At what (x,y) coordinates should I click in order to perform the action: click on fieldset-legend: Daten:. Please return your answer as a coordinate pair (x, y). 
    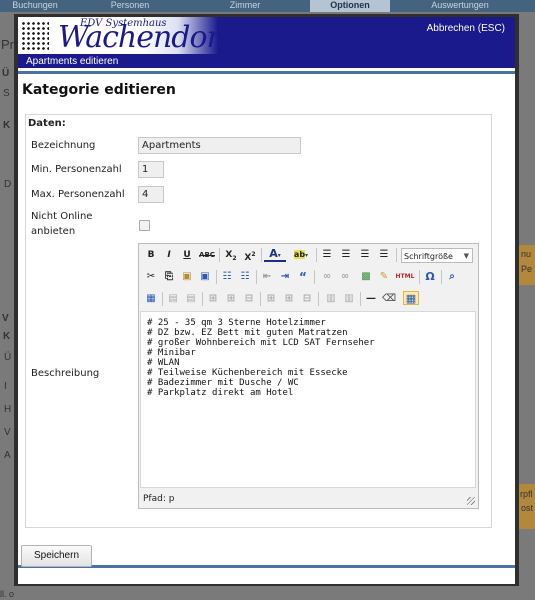
    Looking at the image, I should click on (47, 123).